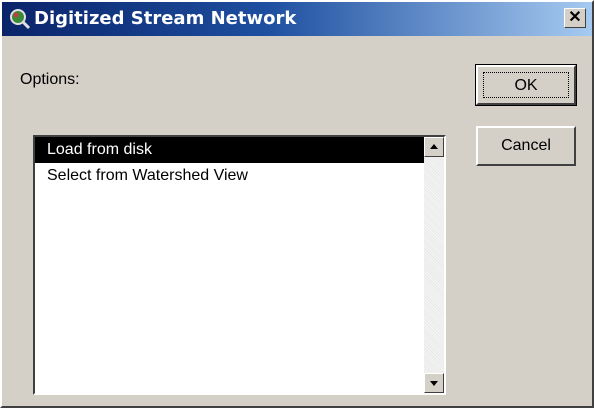  I want to click on list-item-select-from-watershed-view: Select from Watershed View, so click(229, 176).